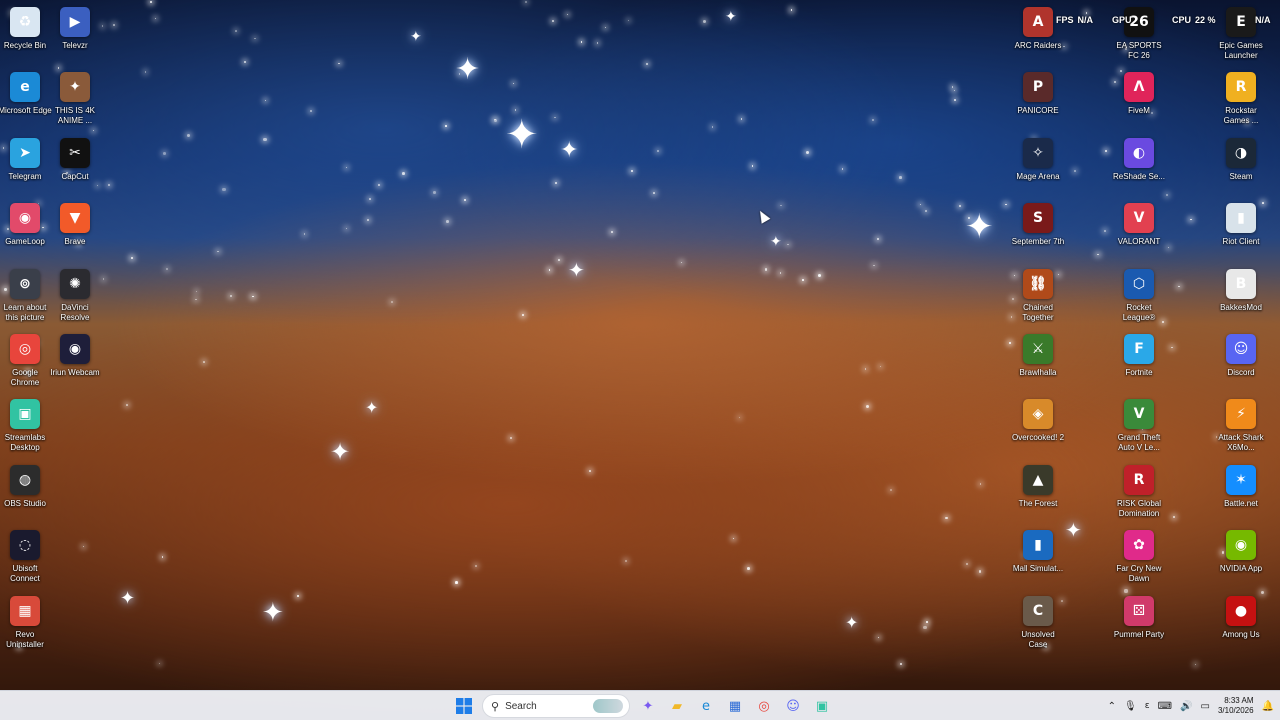 This screenshot has width=1280, height=720. What do you see at coordinates (1139, 363) in the screenshot?
I see `desktop-shortcut-fortnite: F Fortnite` at bounding box center [1139, 363].